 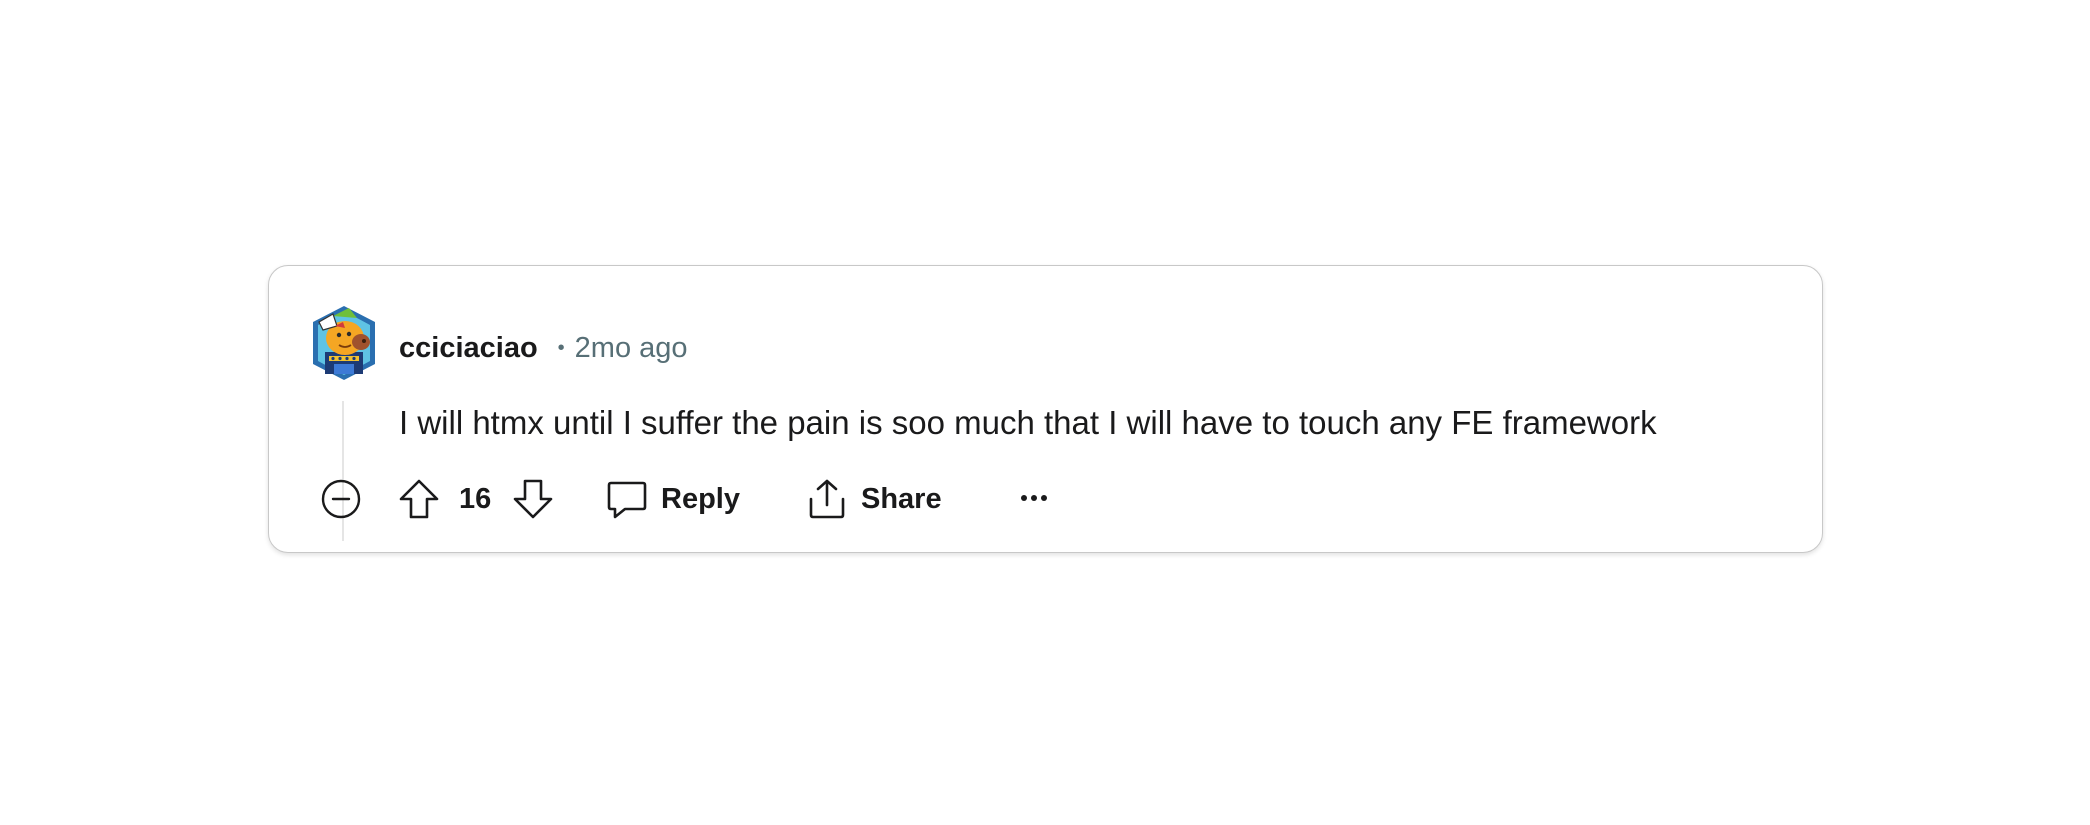 I want to click on comment-actions: 16 Reply Share, so click(x=1045, y=499).